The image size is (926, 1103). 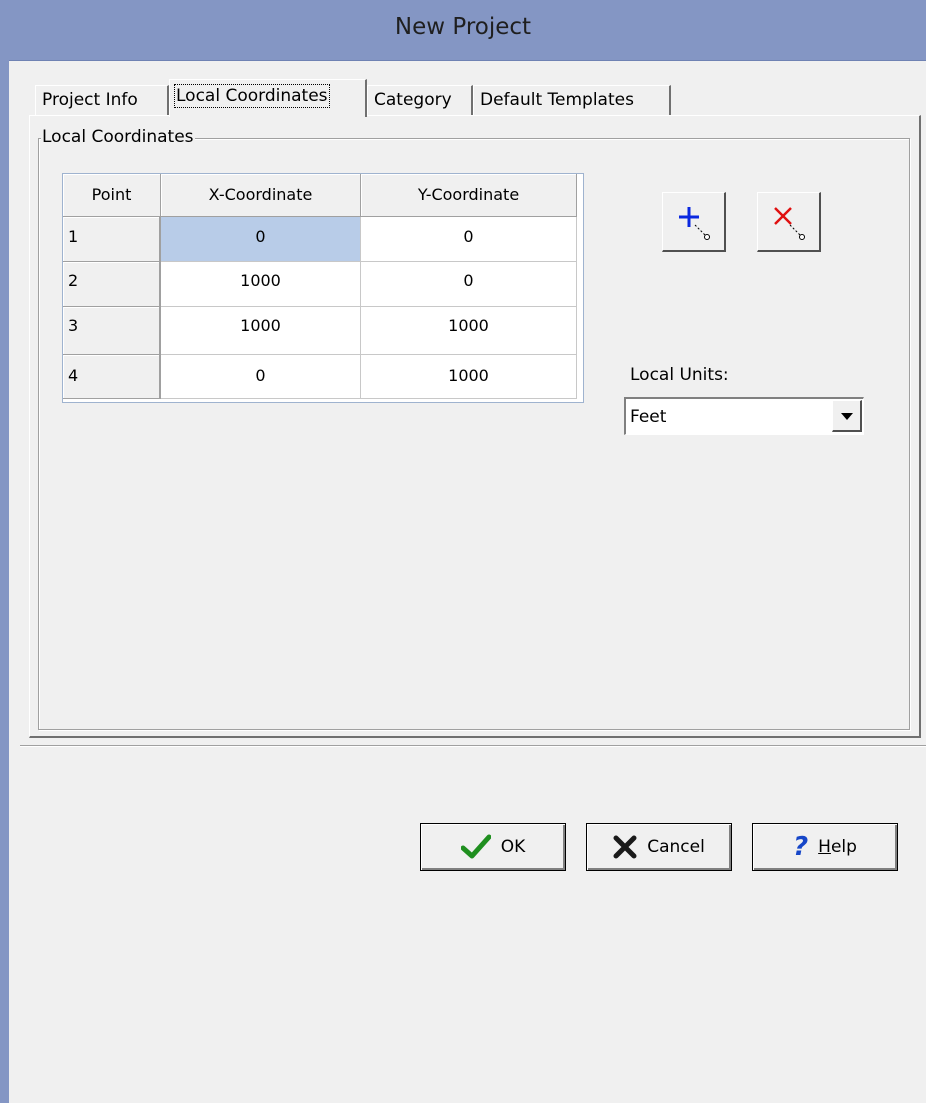 I want to click on help-label-mnemonic: H, so click(x=824, y=847).